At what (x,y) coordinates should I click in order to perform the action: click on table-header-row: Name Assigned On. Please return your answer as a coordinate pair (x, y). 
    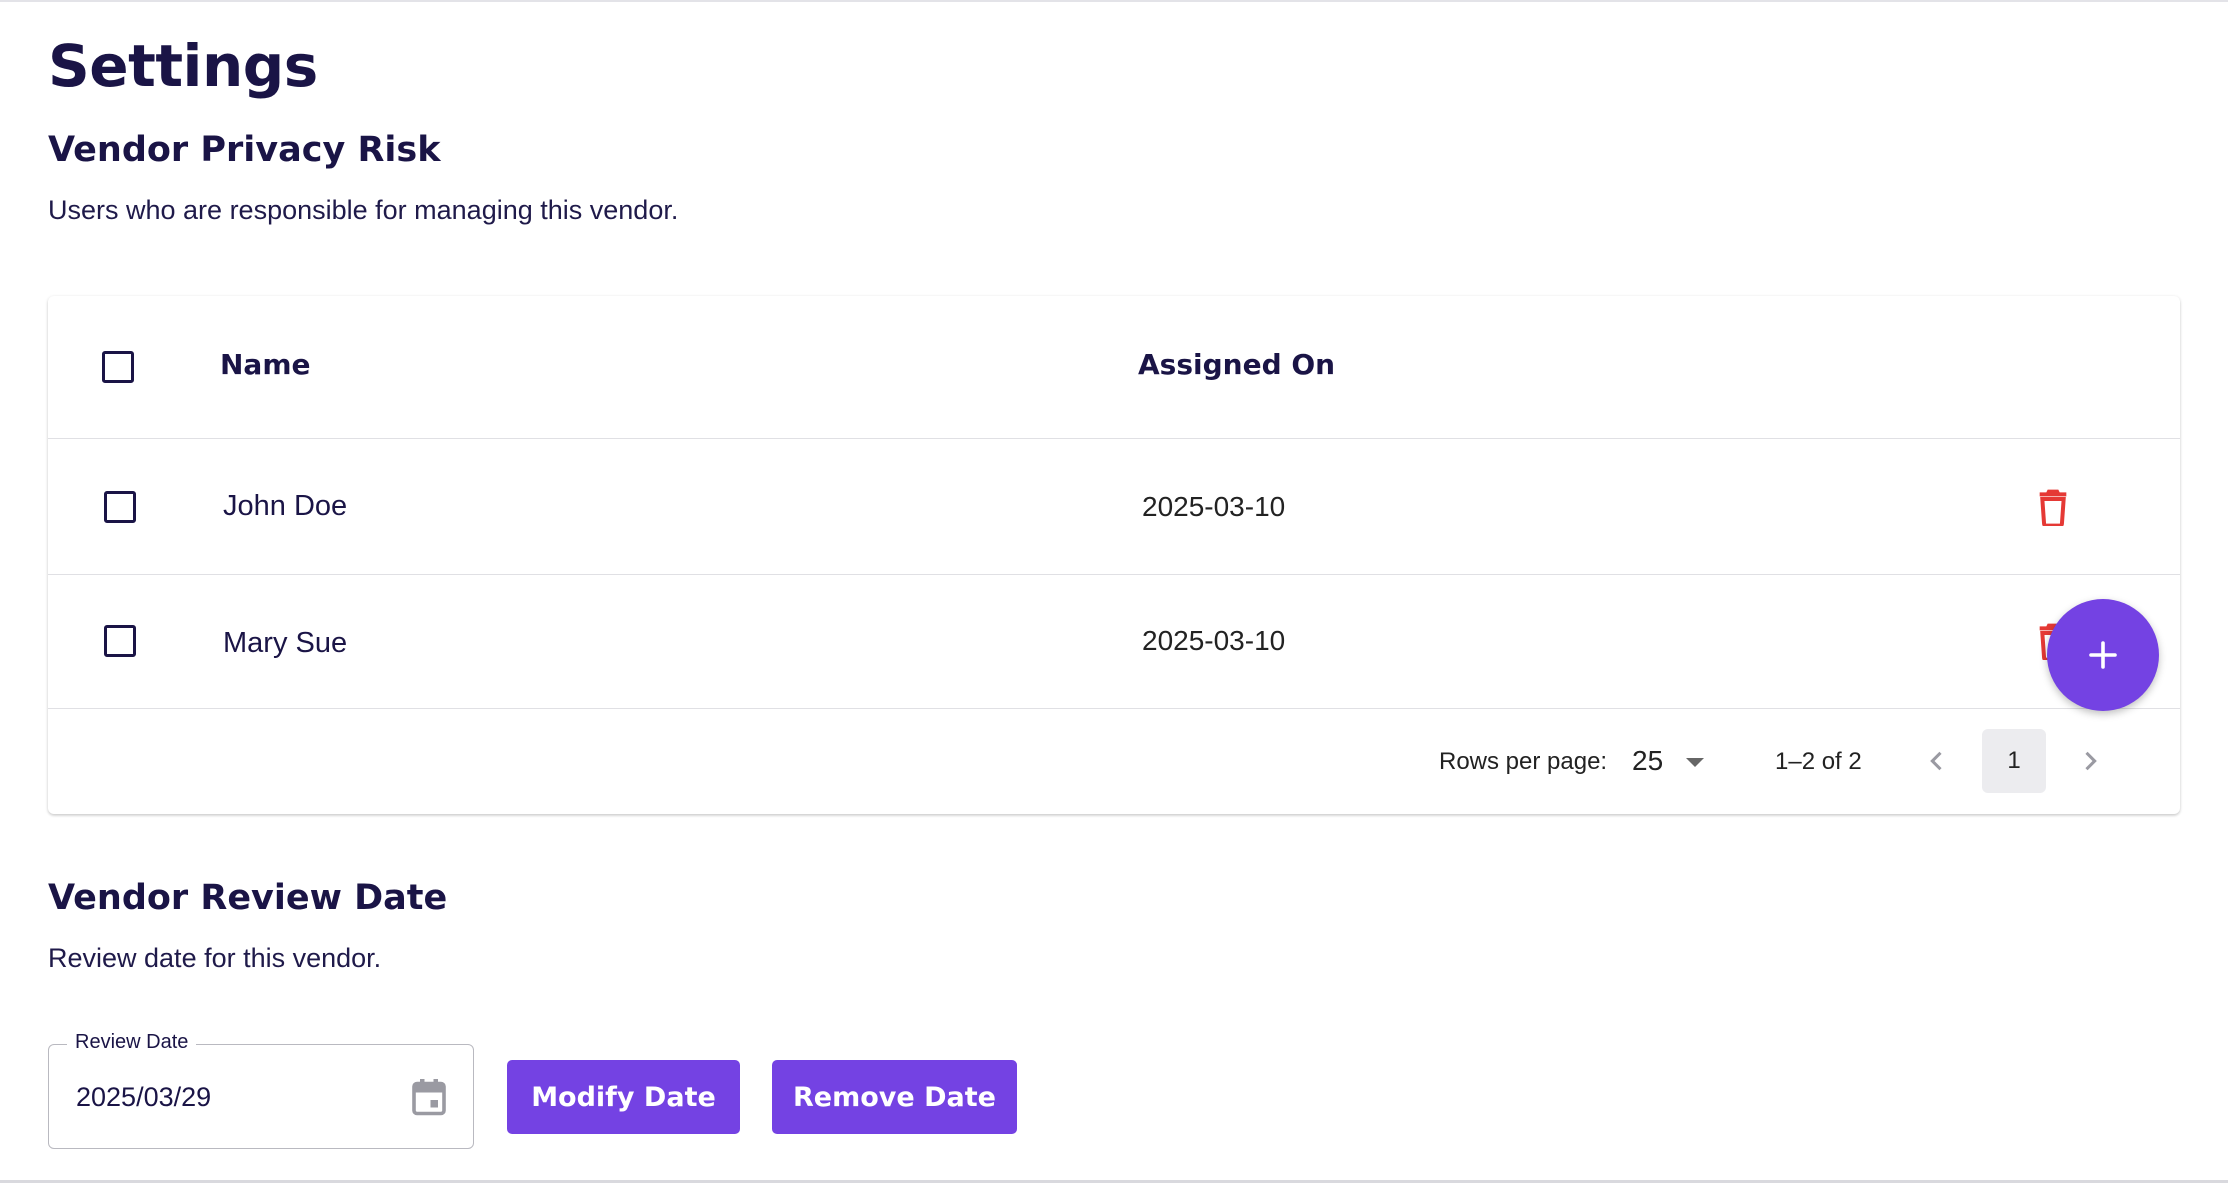
    Looking at the image, I should click on (1114, 367).